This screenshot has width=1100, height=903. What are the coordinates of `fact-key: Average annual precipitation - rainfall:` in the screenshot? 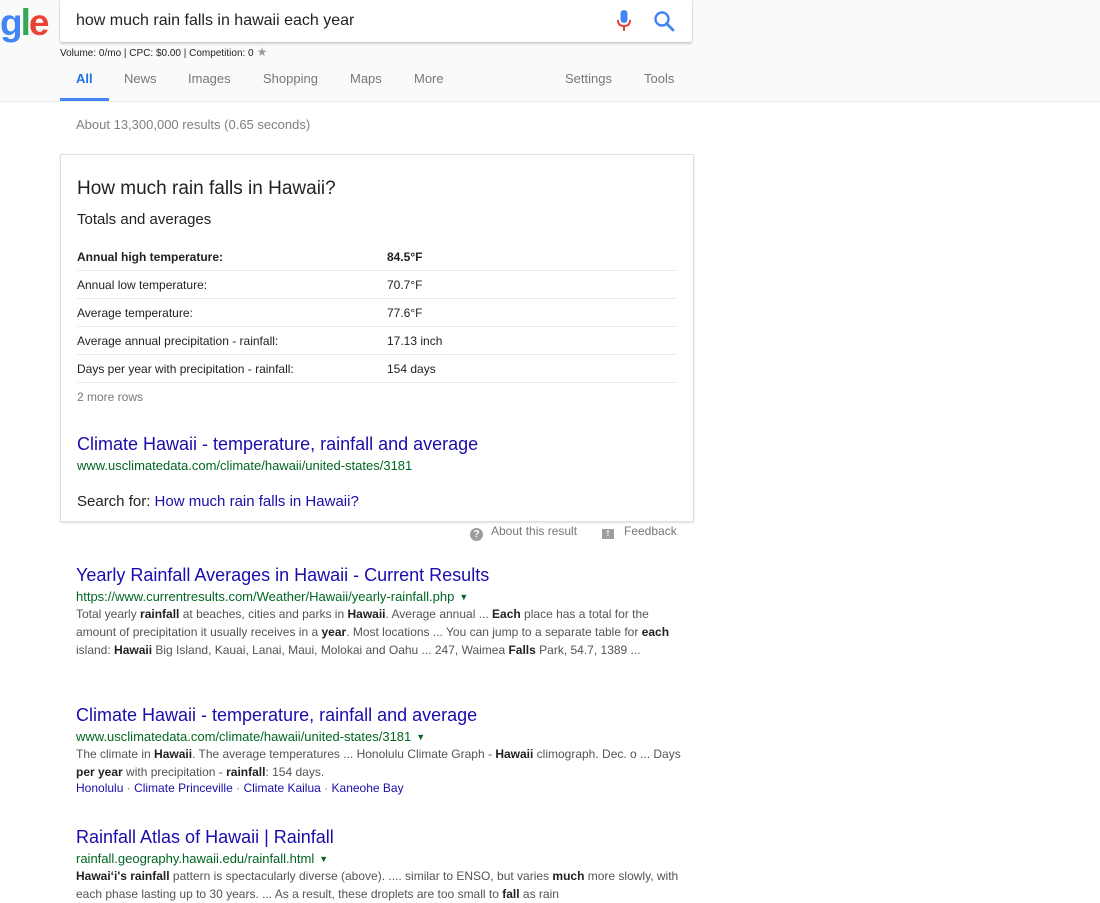 It's located at (178, 341).